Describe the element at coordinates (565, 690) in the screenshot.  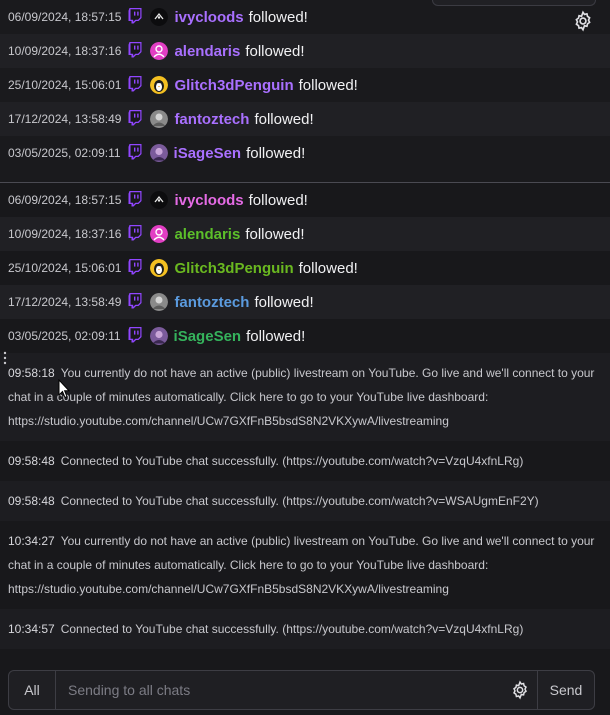
I see `send-button: Send` at that location.